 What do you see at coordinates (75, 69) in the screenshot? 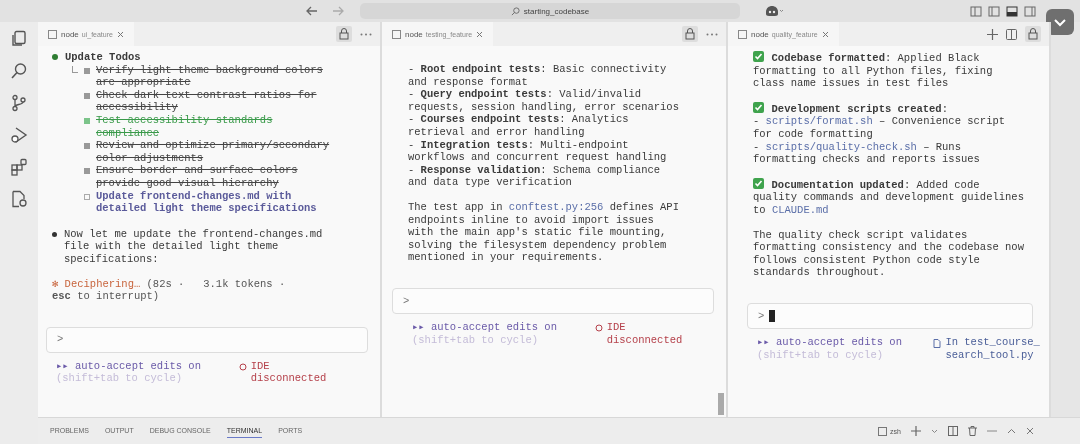
I see `tree-connector-icon` at bounding box center [75, 69].